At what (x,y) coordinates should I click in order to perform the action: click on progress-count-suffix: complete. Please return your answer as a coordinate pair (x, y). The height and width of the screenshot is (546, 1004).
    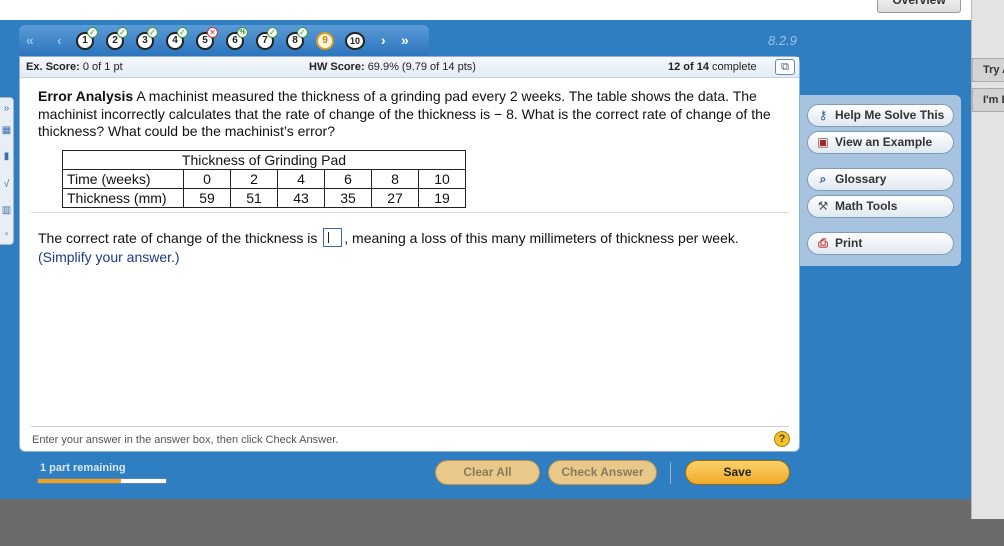
    Looking at the image, I should click on (734, 67).